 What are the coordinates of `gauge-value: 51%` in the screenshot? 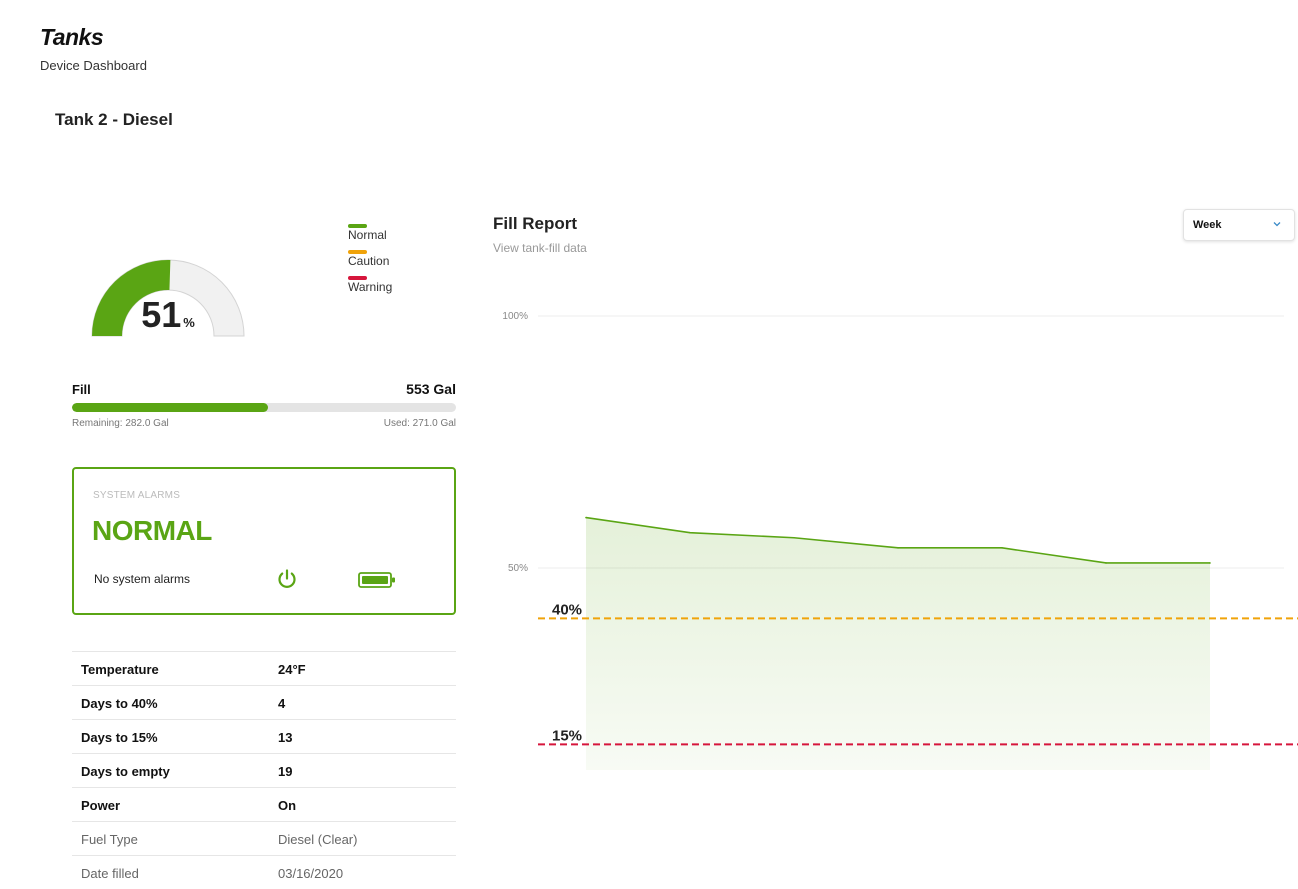 It's located at (168, 315).